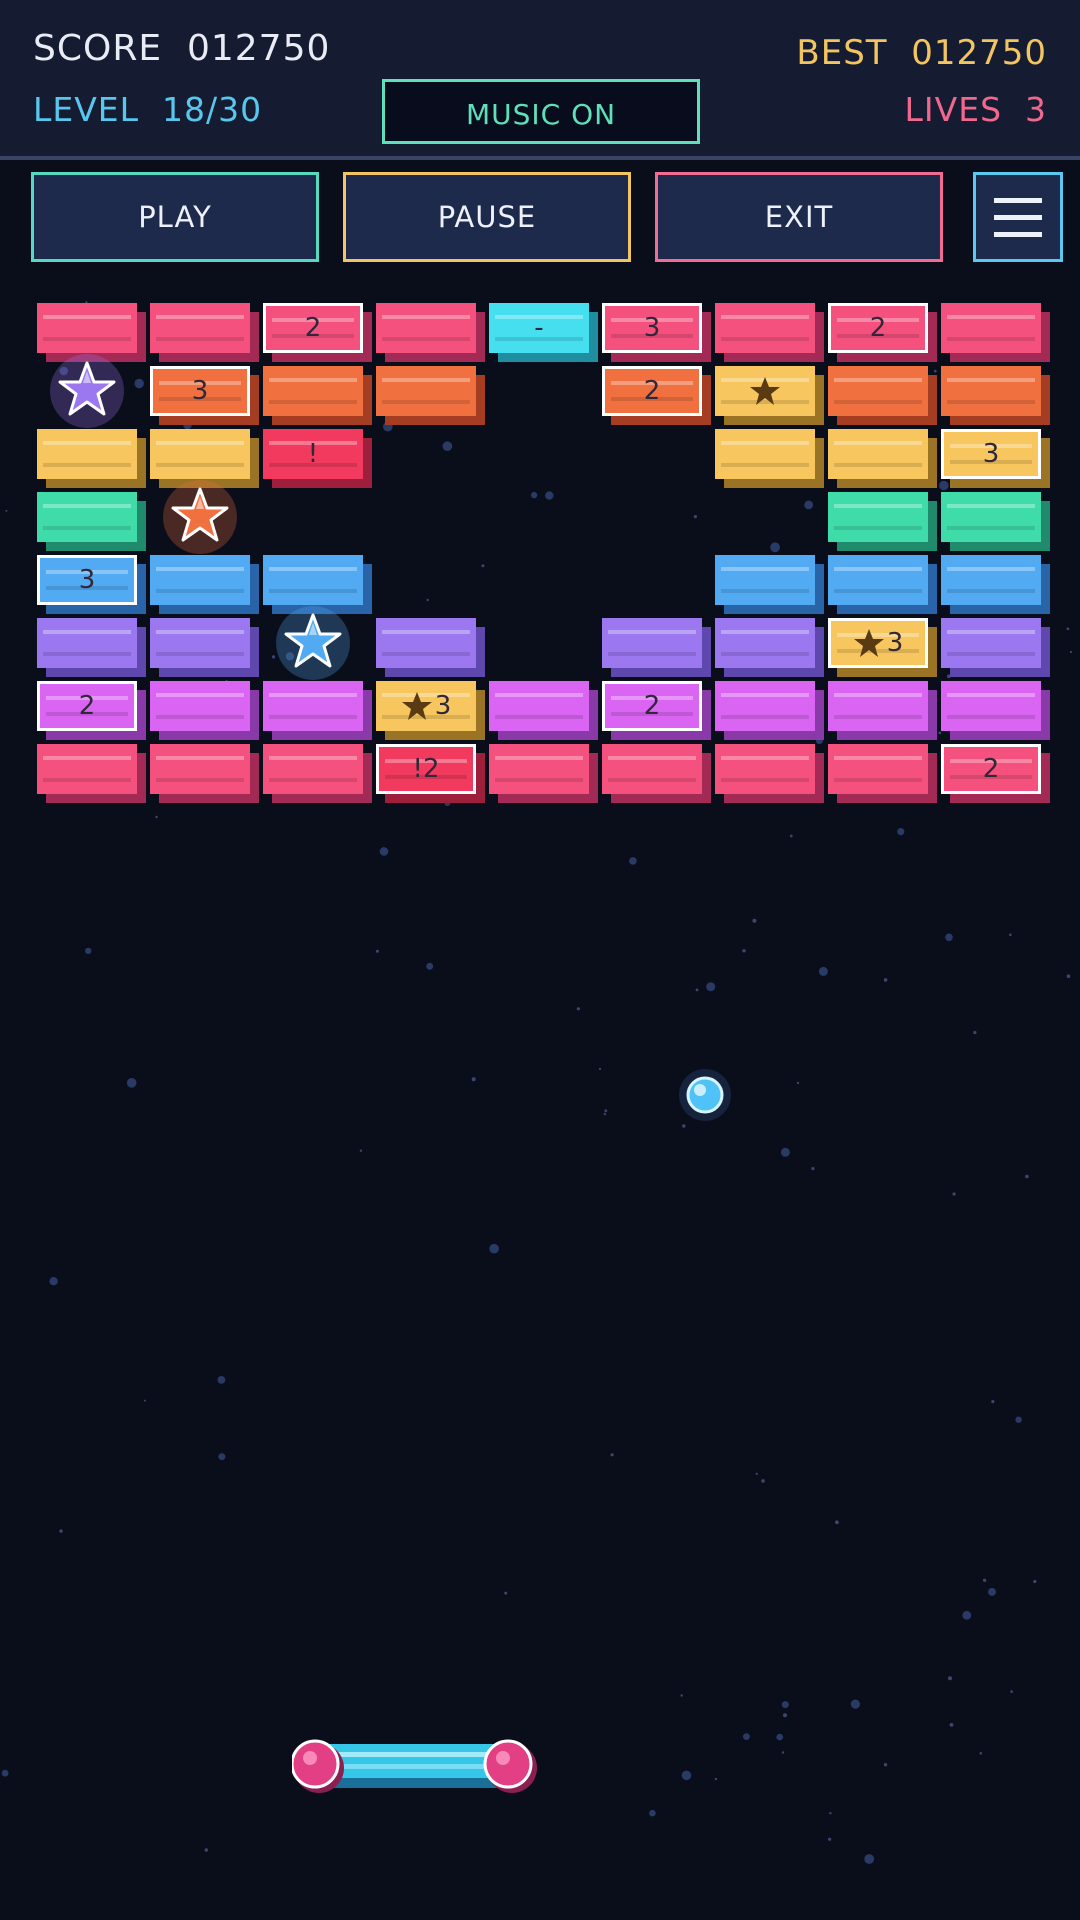  What do you see at coordinates (414, 1767) in the screenshot?
I see `paddle` at bounding box center [414, 1767].